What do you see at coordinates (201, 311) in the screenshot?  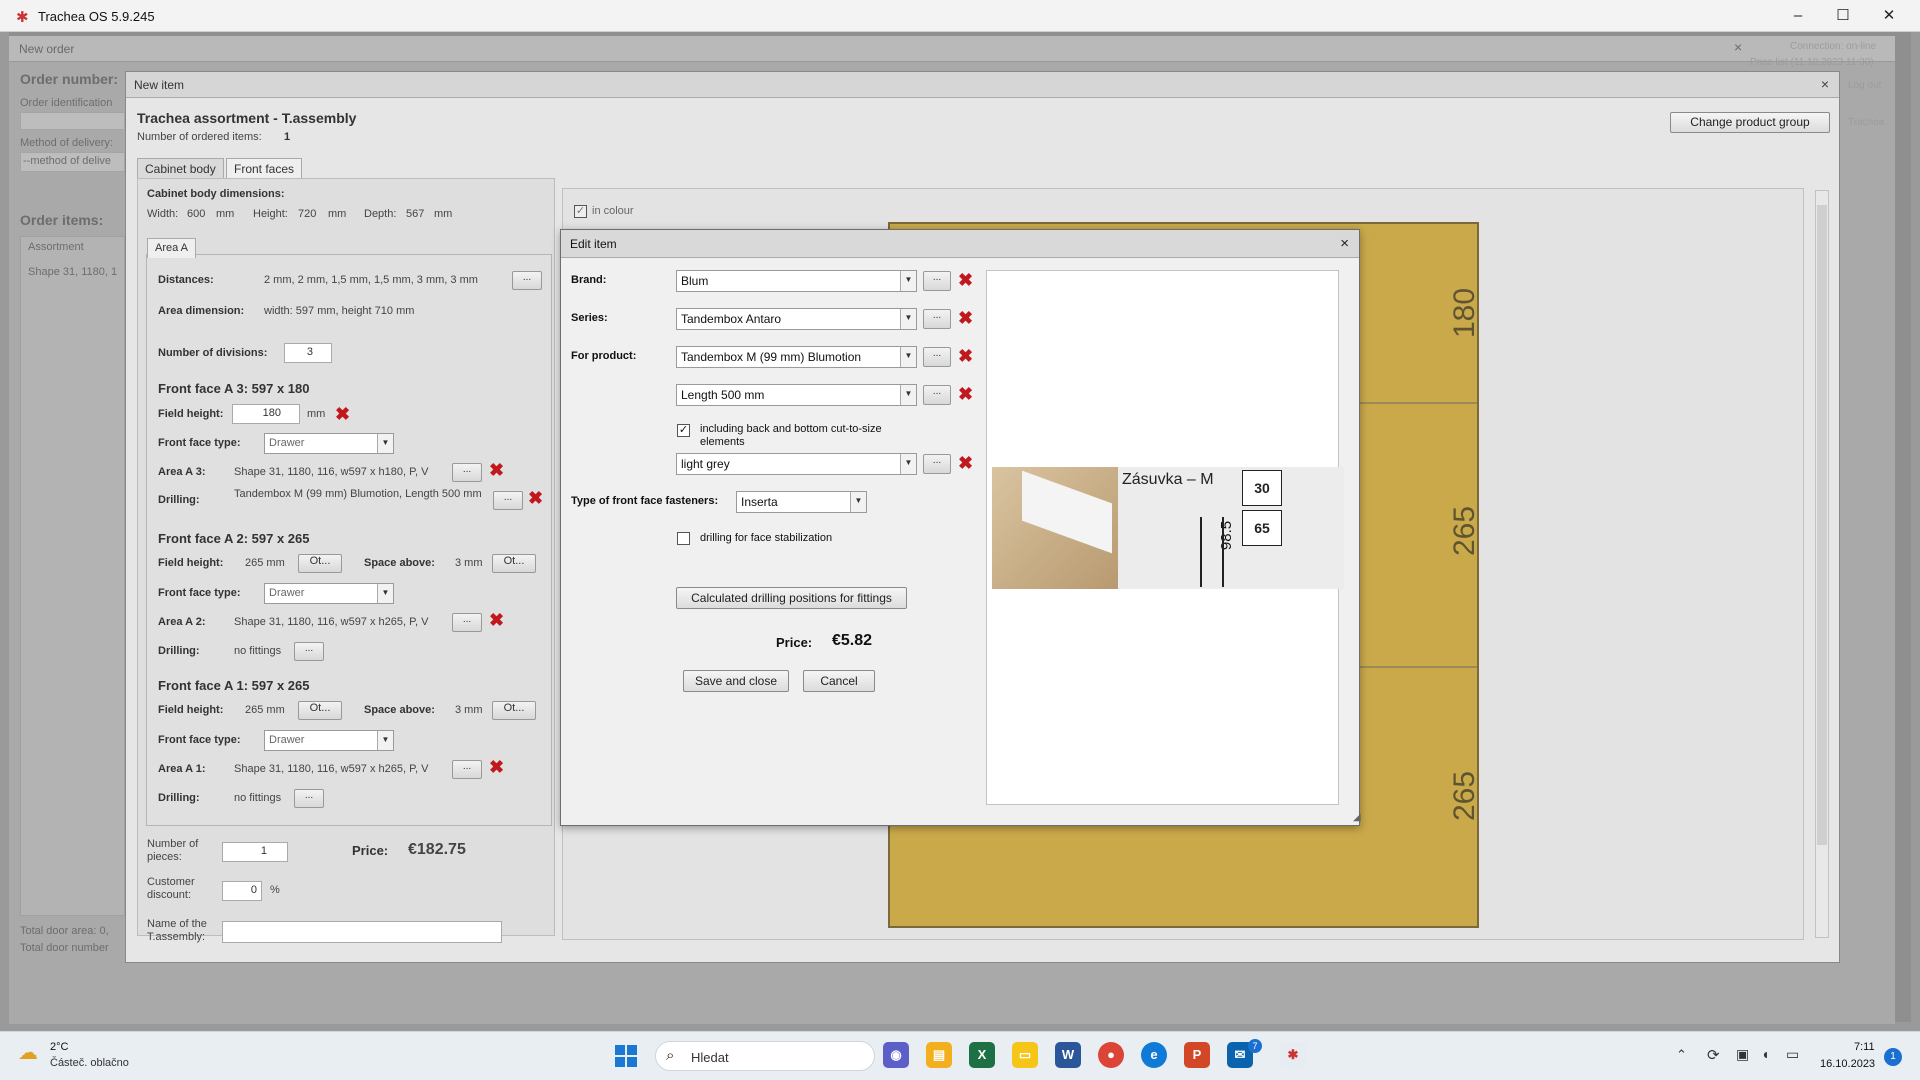 I see `area-dimension-label: Area dimension:` at bounding box center [201, 311].